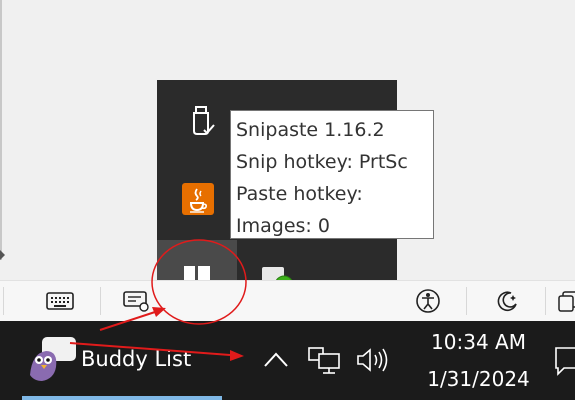  What do you see at coordinates (2, 255) in the screenshot?
I see `scroll-arrow-icon` at bounding box center [2, 255].